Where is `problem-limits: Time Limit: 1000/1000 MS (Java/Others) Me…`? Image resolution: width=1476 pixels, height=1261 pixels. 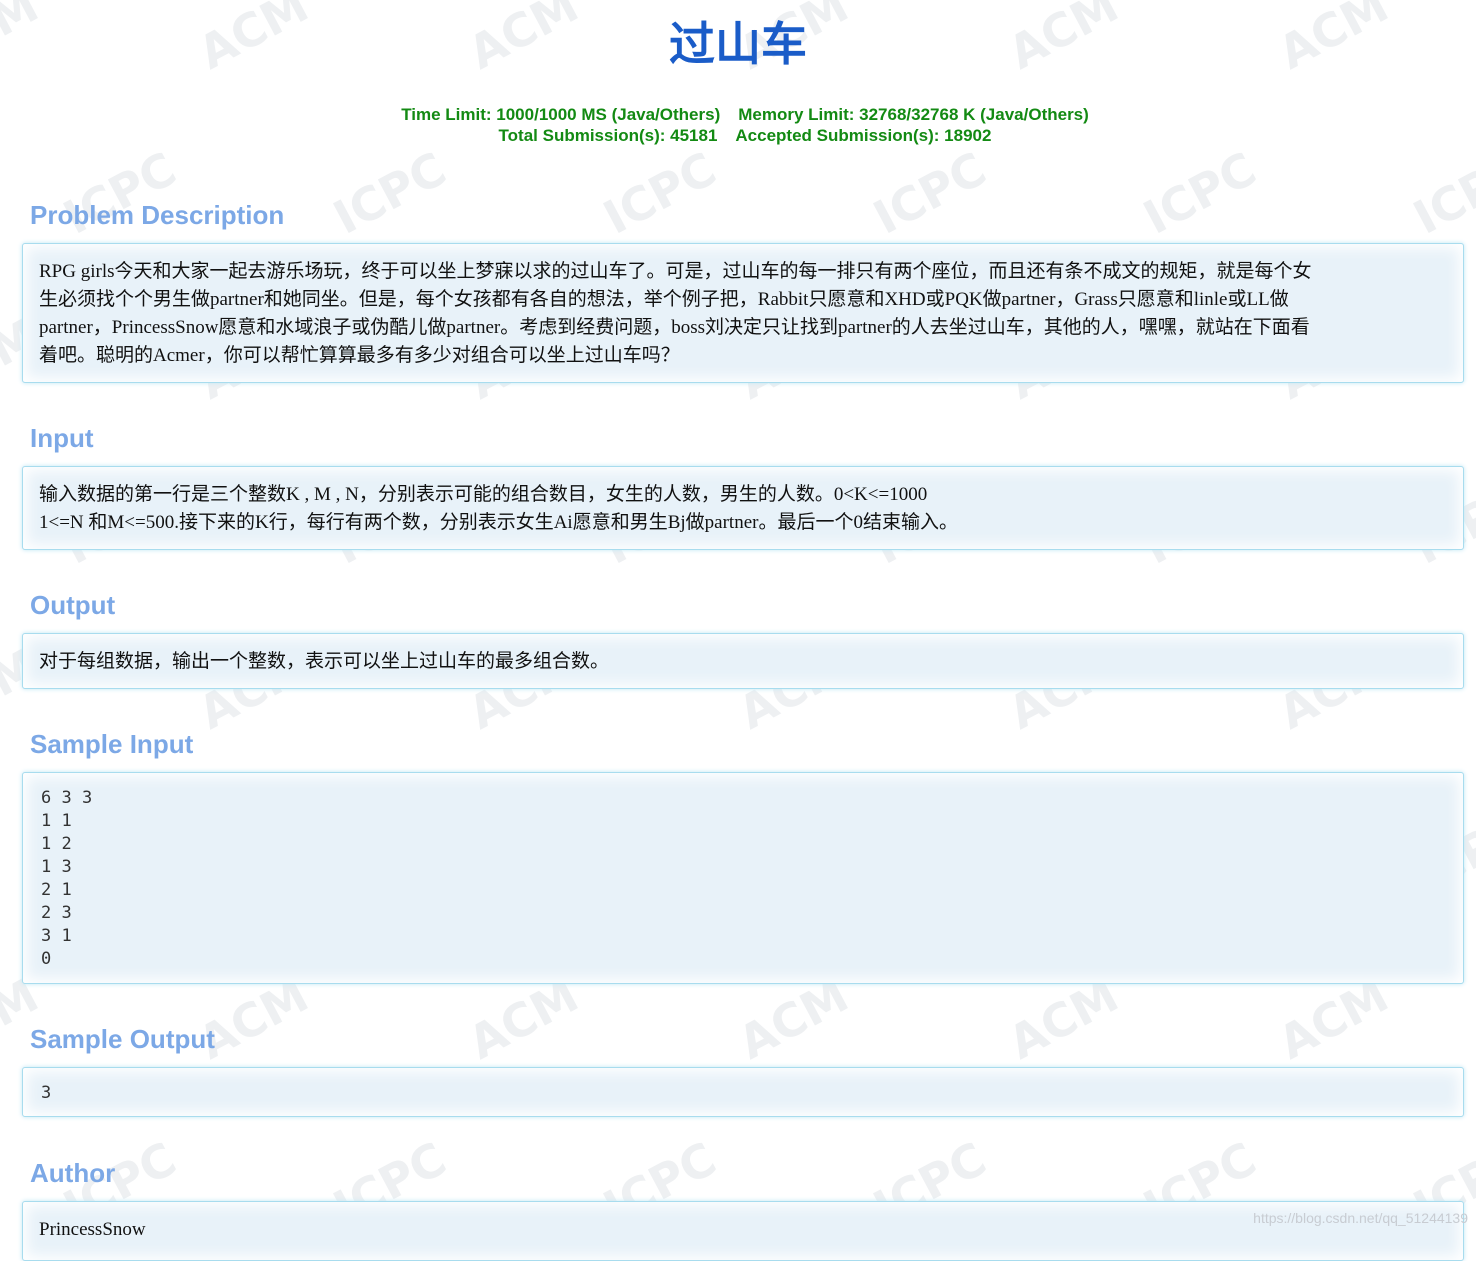 problem-limits: Time Limit: 1000/1000 MS (Java/Others) Me… is located at coordinates (738, 125).